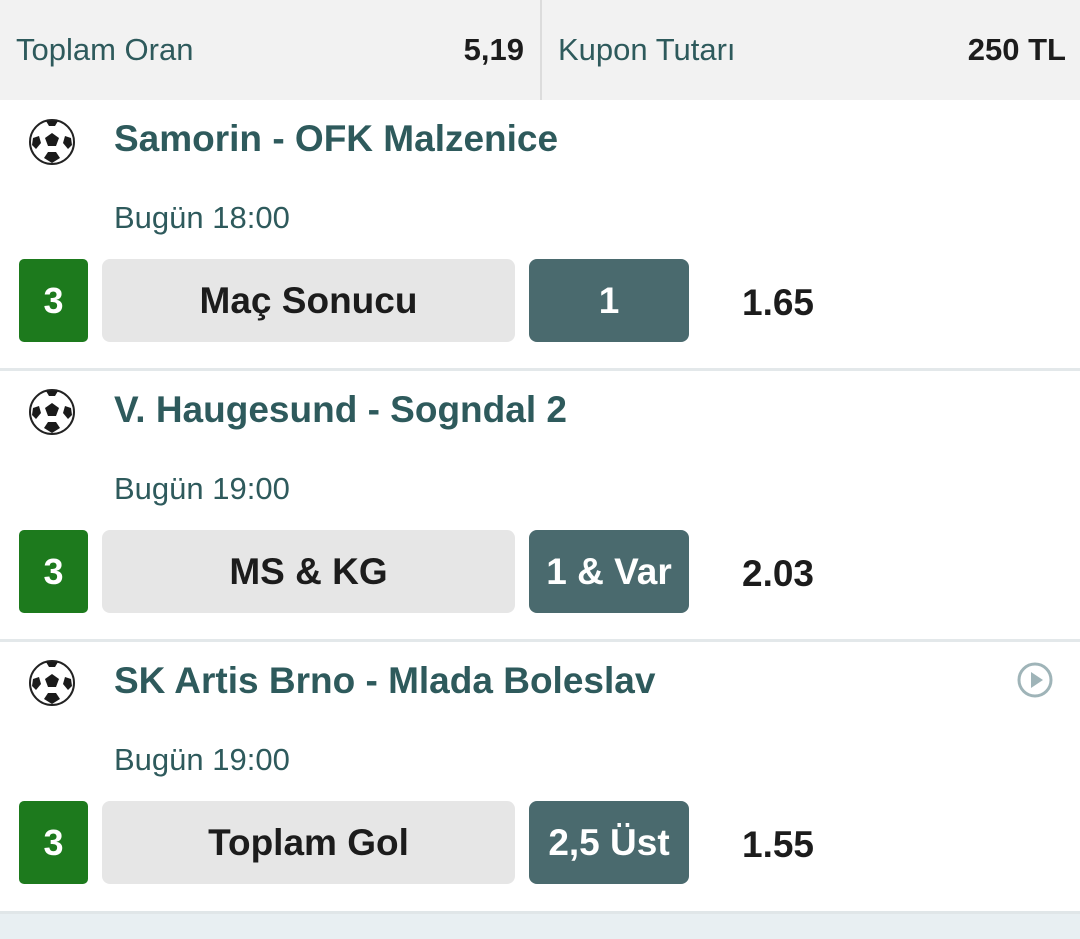 The image size is (1080, 939). I want to click on match-title: Samorin - OFK Malzenice, so click(336, 138).